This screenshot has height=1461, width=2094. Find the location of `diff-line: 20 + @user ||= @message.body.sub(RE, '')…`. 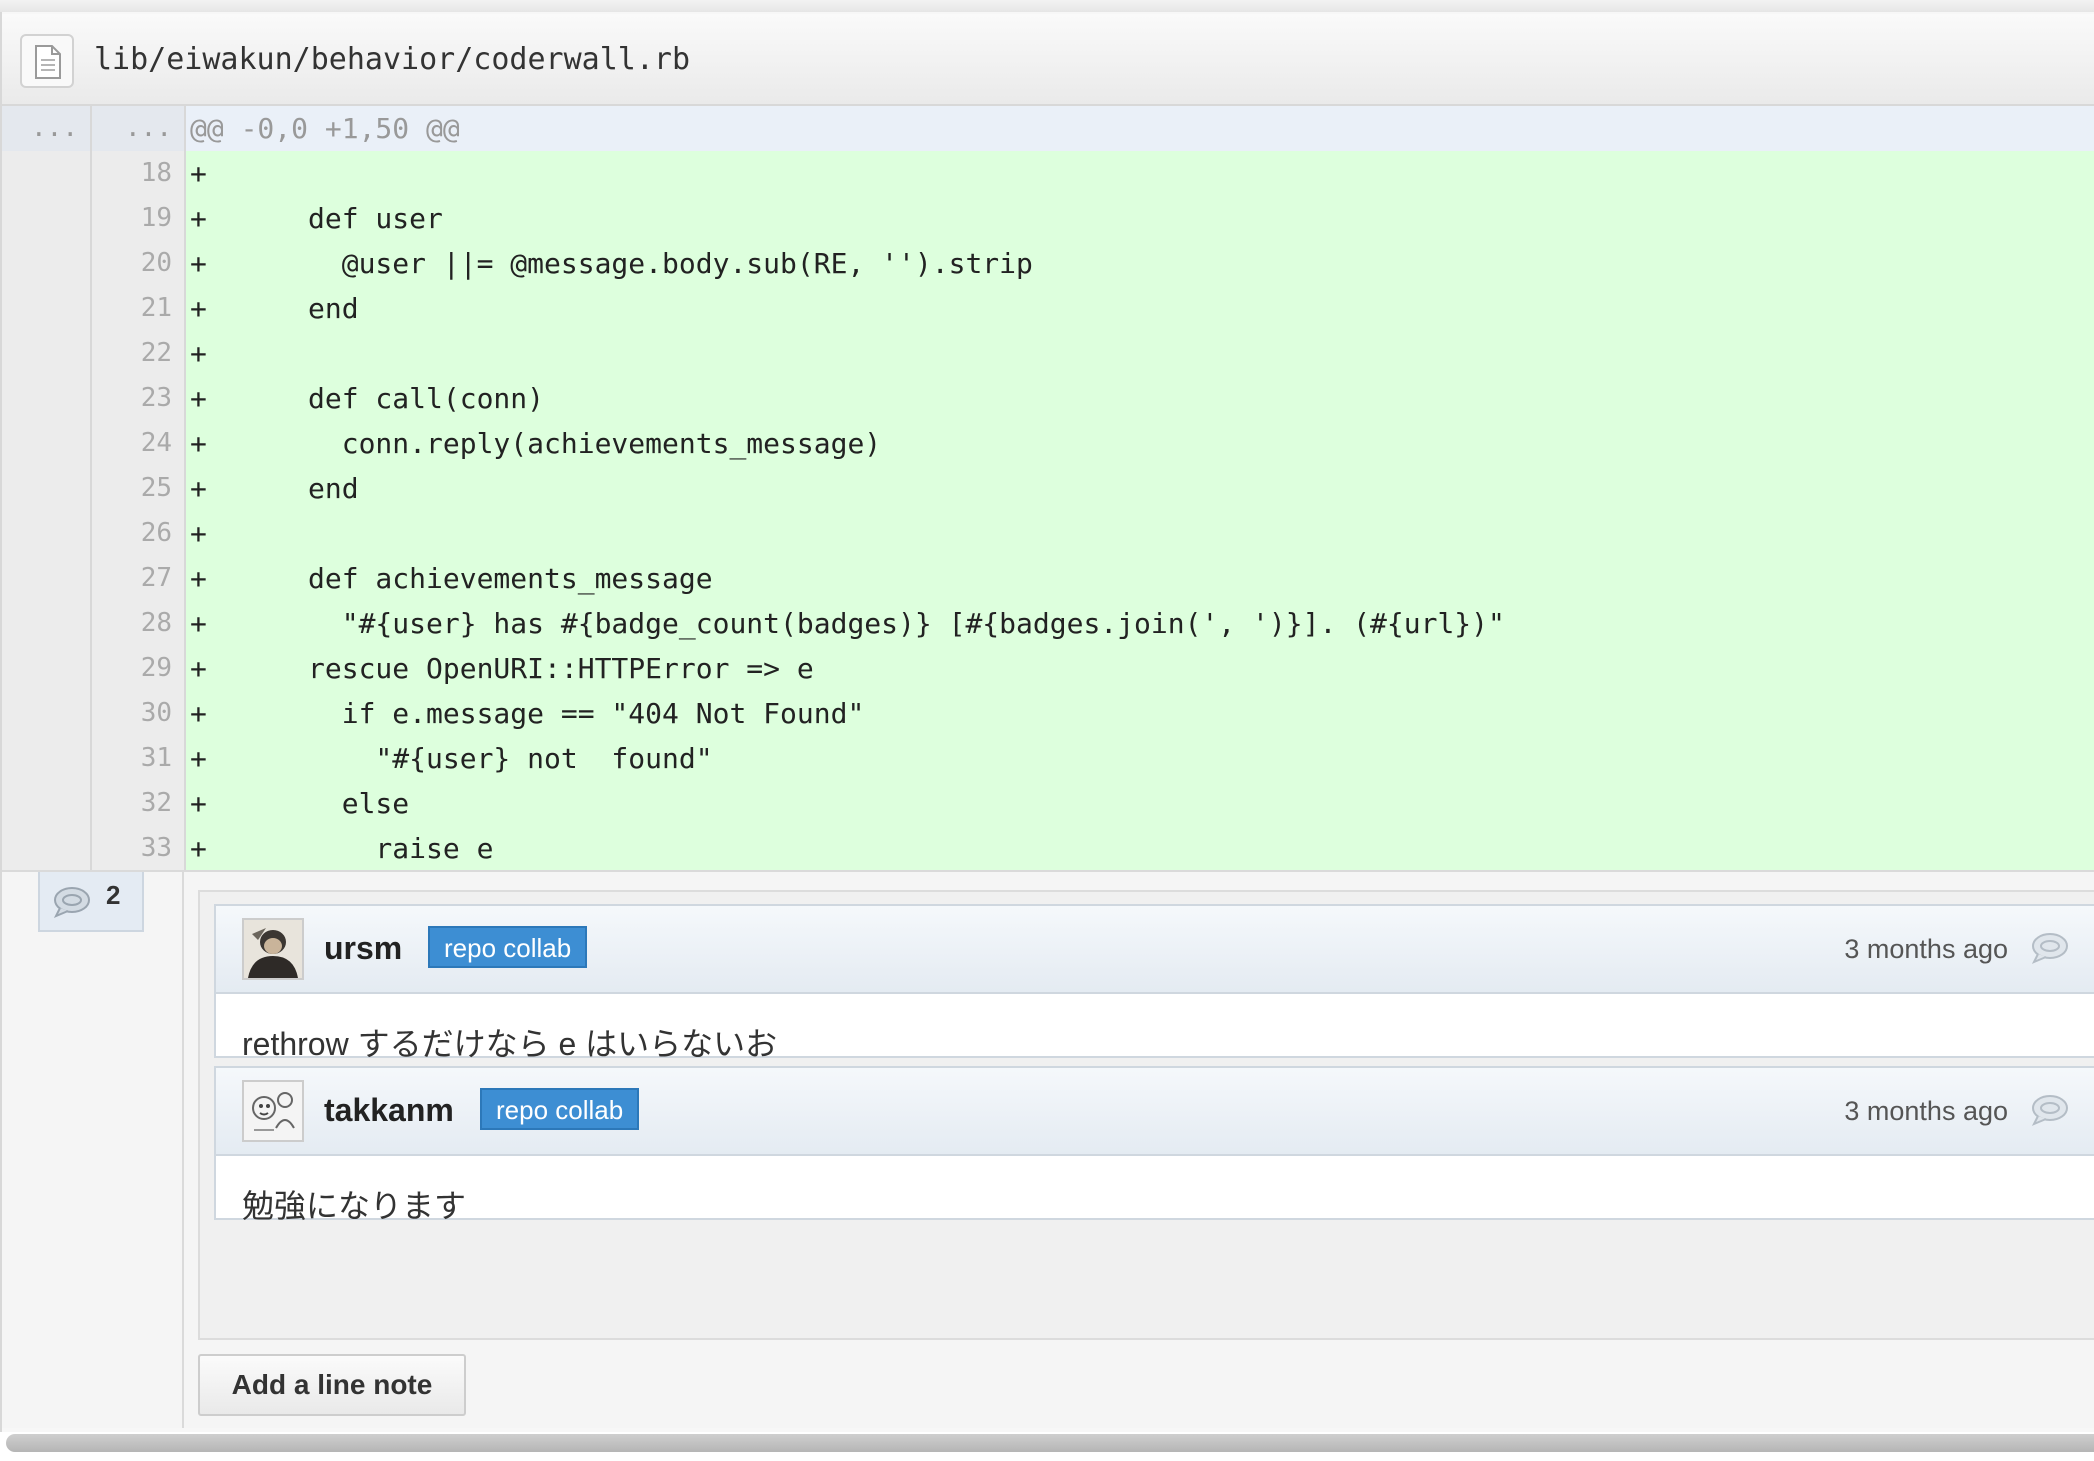

diff-line: 20 + @user ||= @message.body.sub(RE, '')… is located at coordinates (1048, 263).